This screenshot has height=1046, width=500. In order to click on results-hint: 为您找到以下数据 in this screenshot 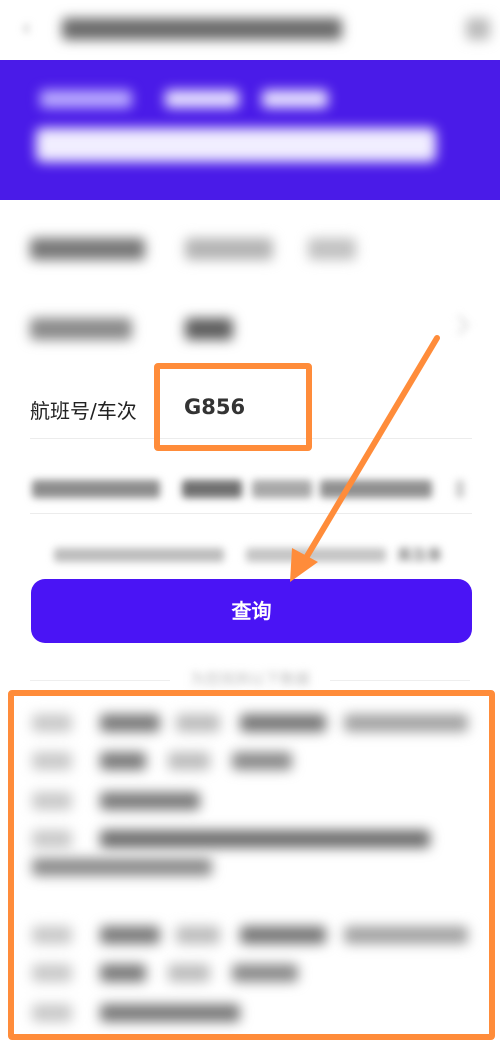, I will do `click(249, 679)`.